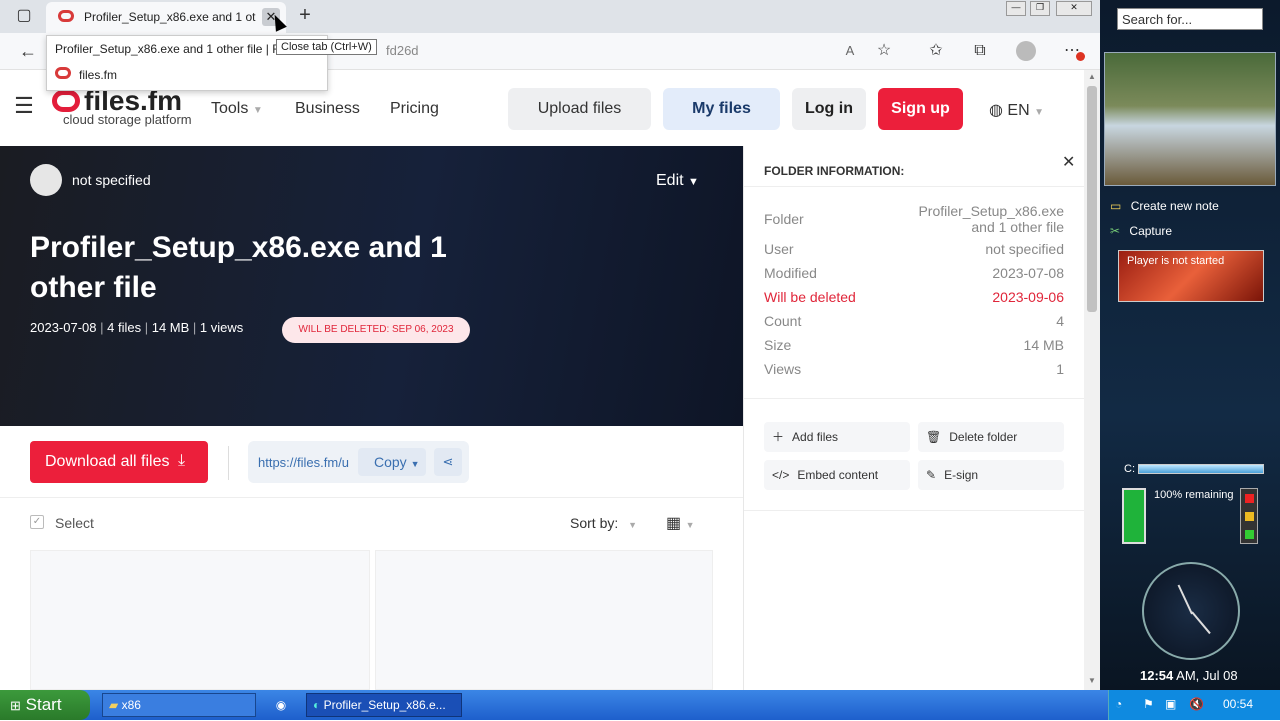  Describe the element at coordinates (991, 437) in the screenshot. I see `delete-folder-button: 🗑 Delete folder` at that location.